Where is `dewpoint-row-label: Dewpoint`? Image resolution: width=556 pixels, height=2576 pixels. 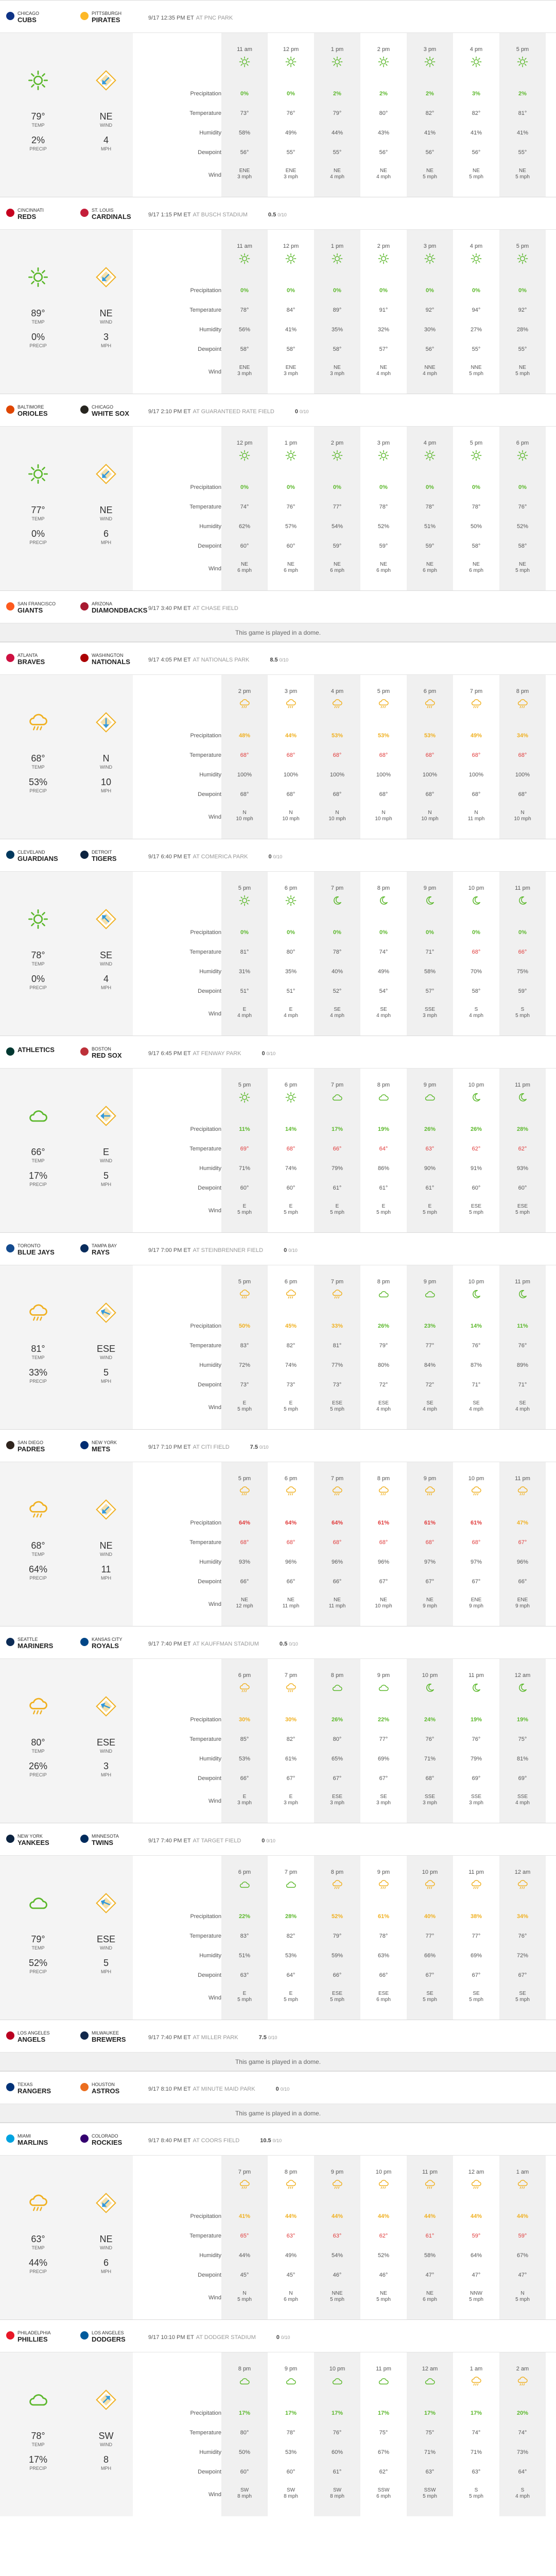
dewpoint-row-label: Dewpoint is located at coordinates (209, 1188).